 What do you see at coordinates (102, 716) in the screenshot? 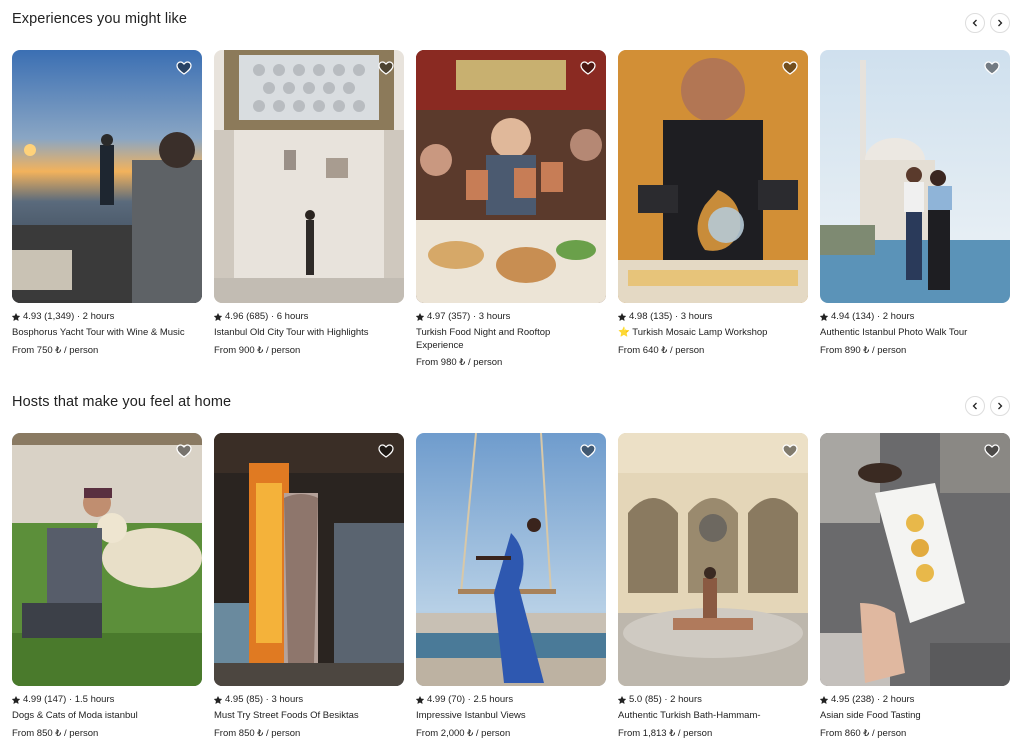
I see `card-title: Dogs & Cats of Moda istanbul` at bounding box center [102, 716].